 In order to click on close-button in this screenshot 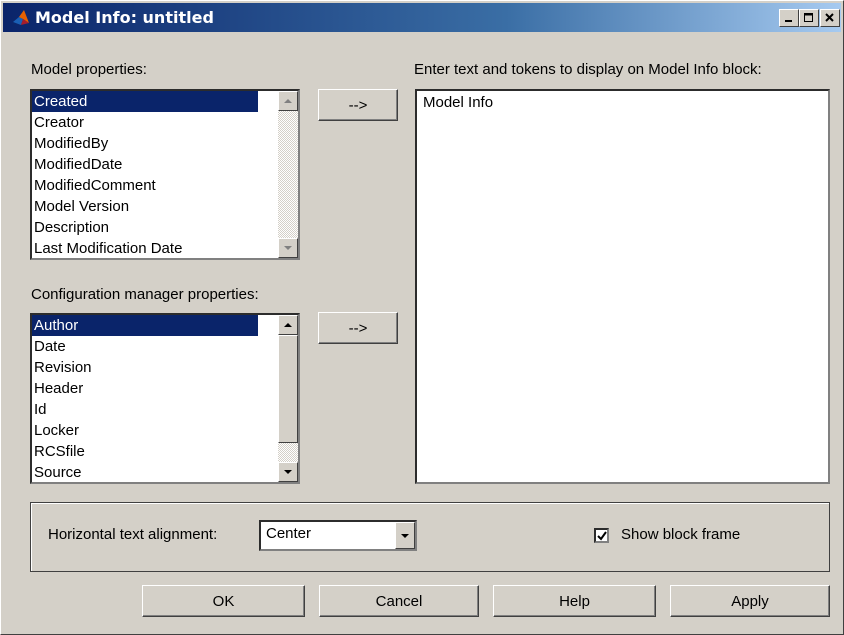, I will do `click(830, 18)`.